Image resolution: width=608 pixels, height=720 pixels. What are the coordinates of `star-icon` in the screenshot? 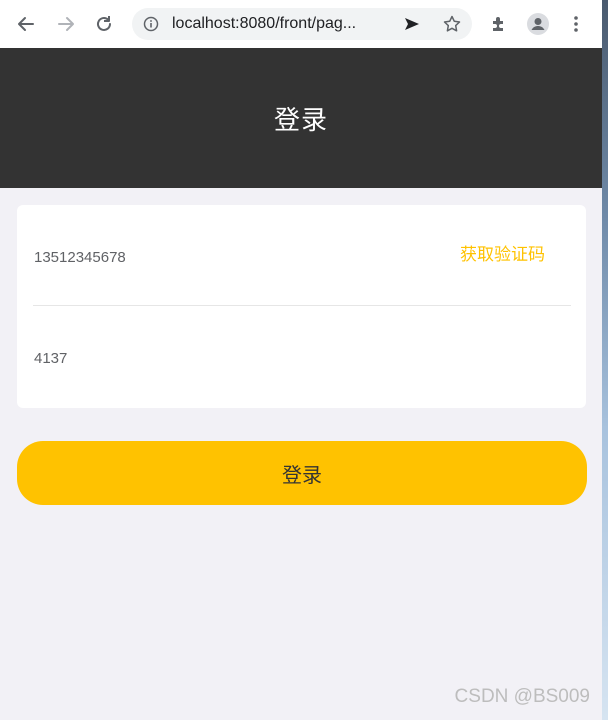 It's located at (452, 24).